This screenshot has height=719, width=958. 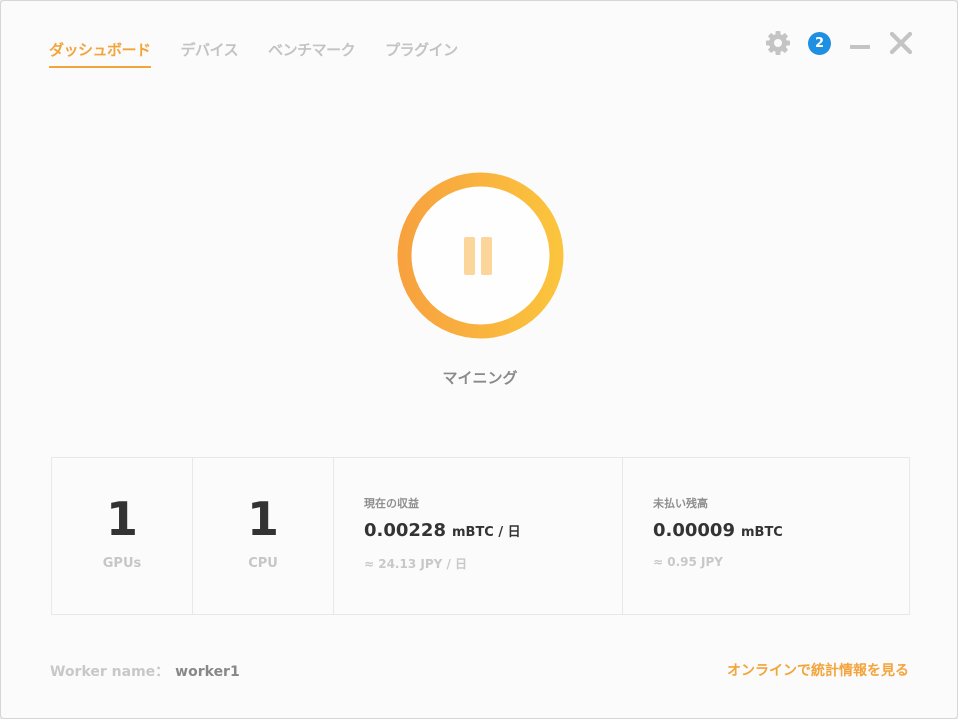 I want to click on settings-button, so click(x=778, y=43).